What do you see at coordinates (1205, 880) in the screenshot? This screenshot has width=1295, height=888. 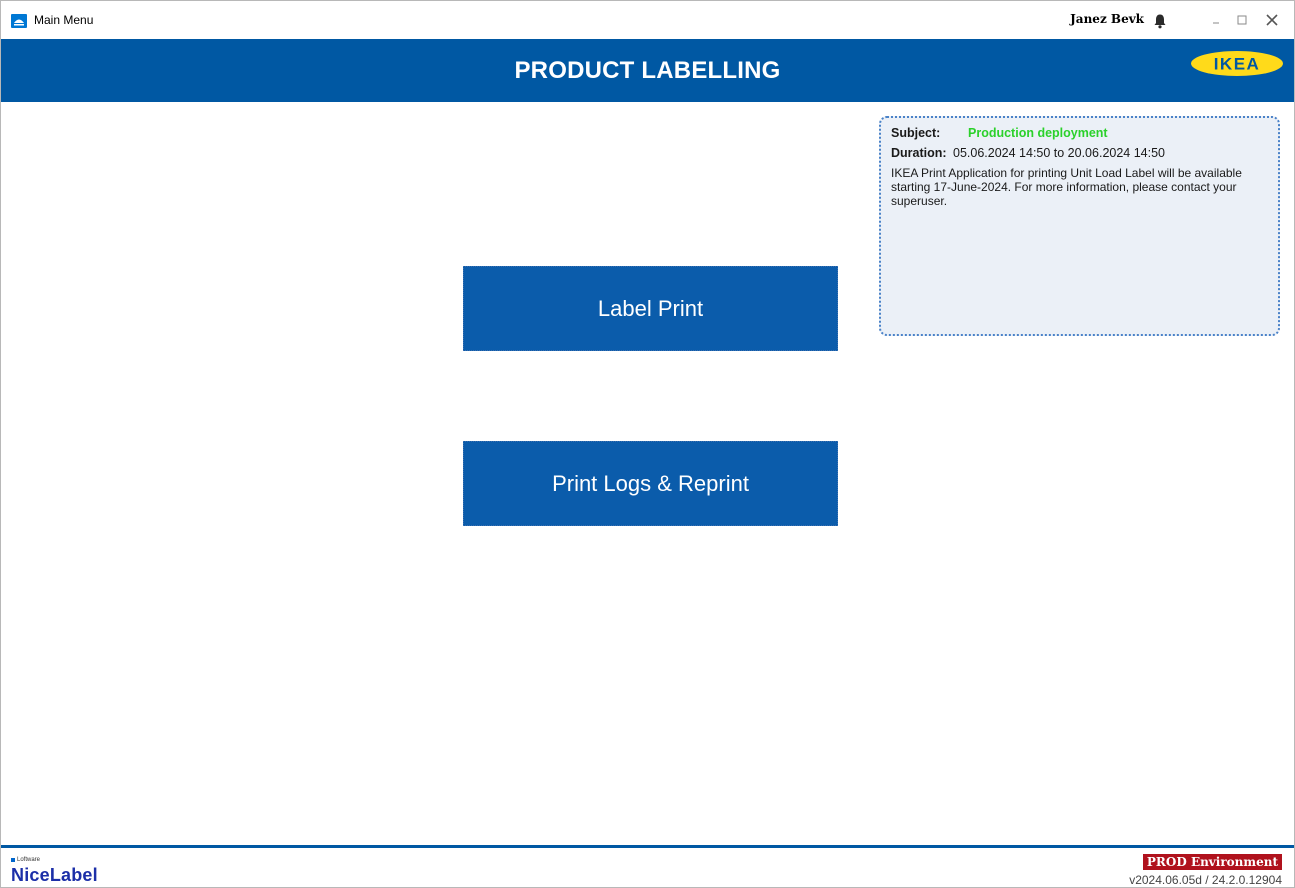 I see `version-text: v2024.06.05d / 24.2.0.12904` at bounding box center [1205, 880].